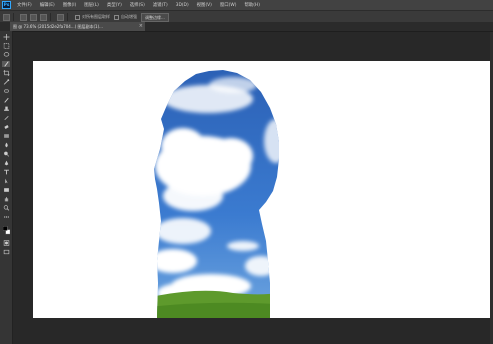  Describe the element at coordinates (96, 16) in the screenshot. I see `sample-all-layers-label: 对所有图层取样` at that location.